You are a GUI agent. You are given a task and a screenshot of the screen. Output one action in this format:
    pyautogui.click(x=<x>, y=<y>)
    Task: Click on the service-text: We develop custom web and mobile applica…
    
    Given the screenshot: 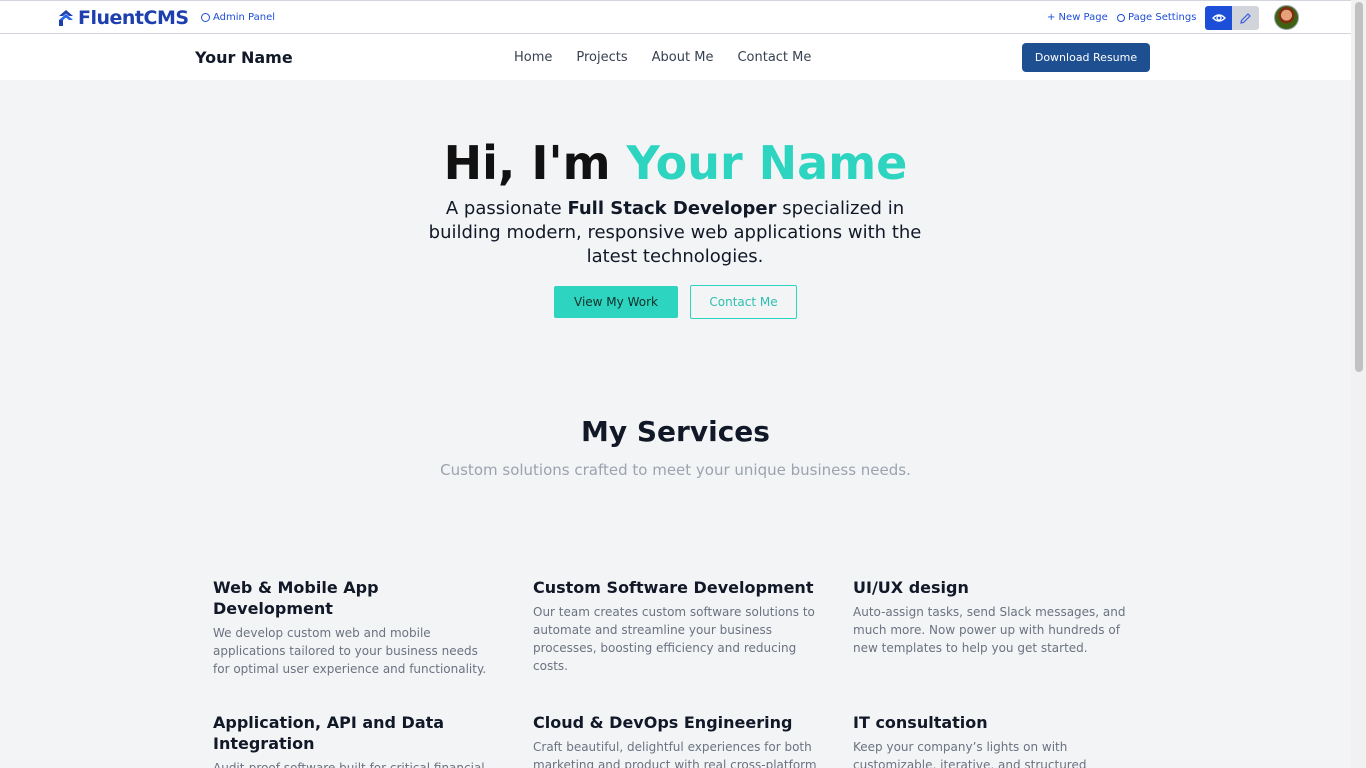 What is the action you would take?
    pyautogui.click(x=350, y=651)
    